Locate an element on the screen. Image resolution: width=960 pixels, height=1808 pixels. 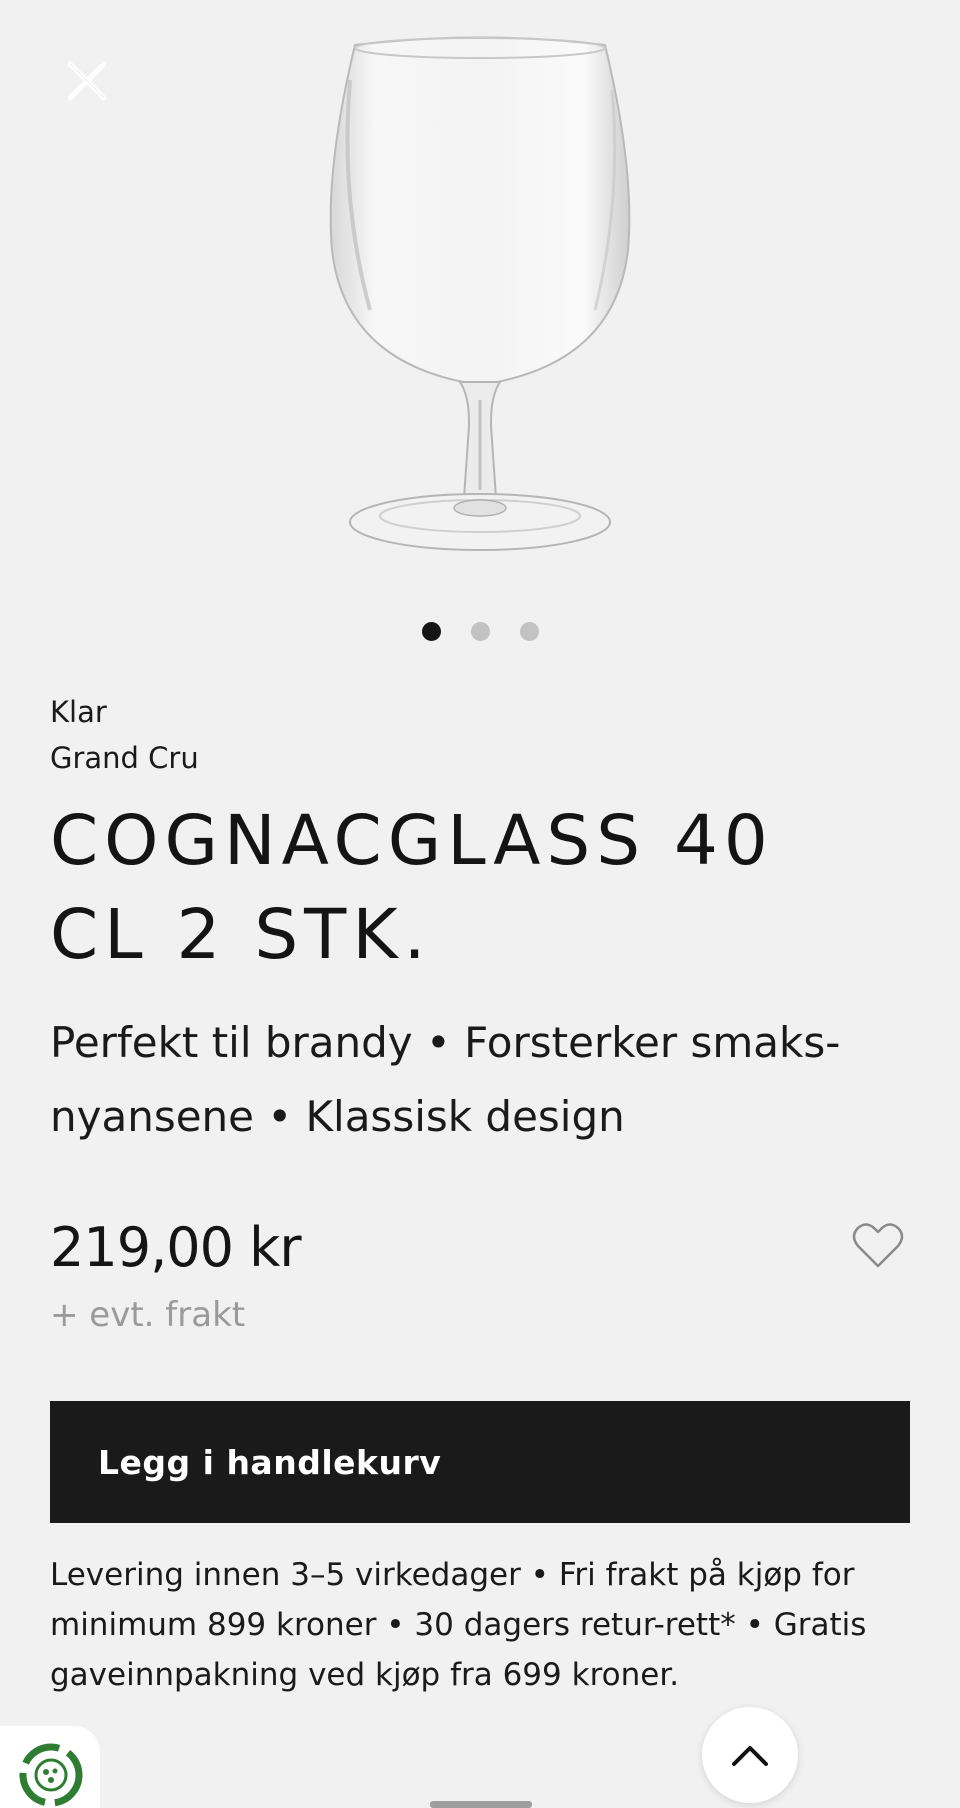
close-button is located at coordinates (87, 81).